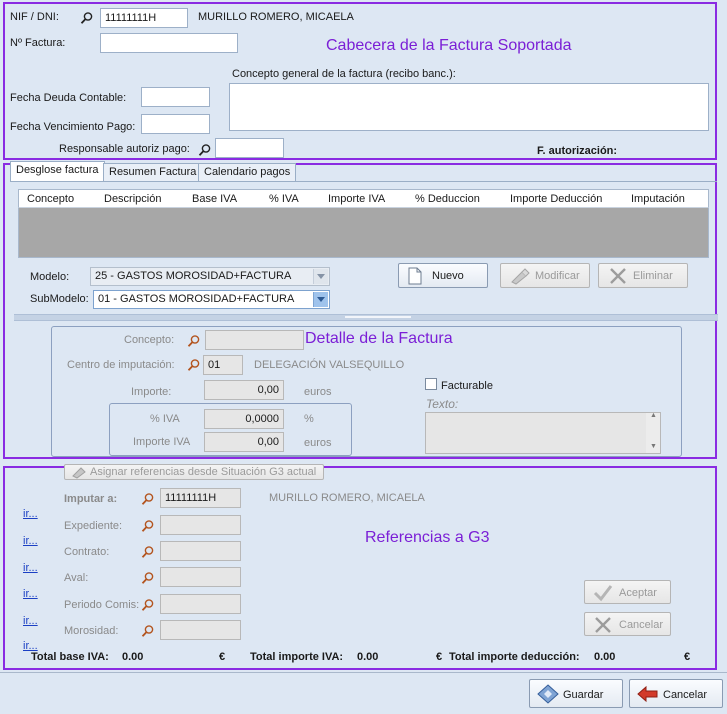  What do you see at coordinates (543, 433) in the screenshot?
I see `text-textarea` at bounding box center [543, 433].